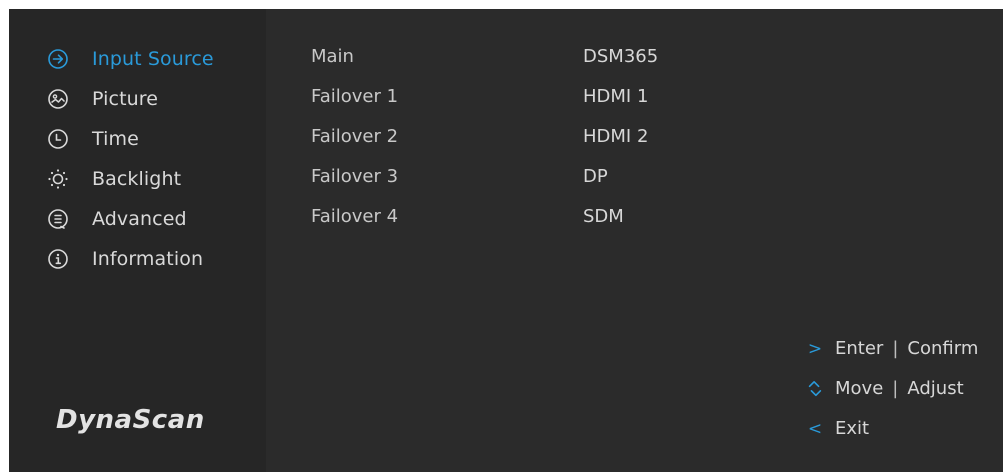 This screenshot has height=472, width=1008. What do you see at coordinates (354, 177) in the screenshot?
I see `source-label-failover-3: Failover 3` at bounding box center [354, 177].